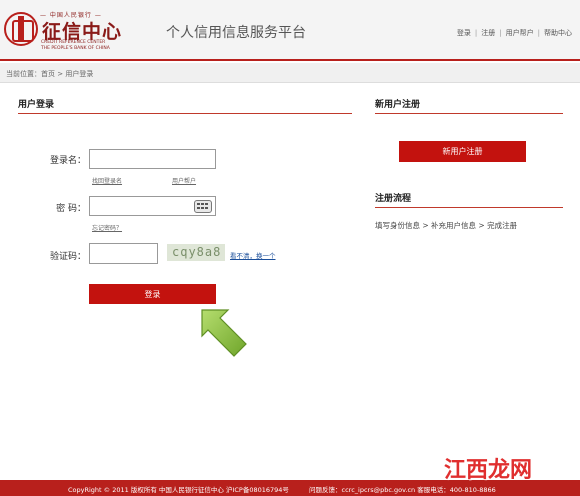 This screenshot has width=580, height=496. What do you see at coordinates (224, 333) in the screenshot?
I see `arrow-pointer-icon` at bounding box center [224, 333].